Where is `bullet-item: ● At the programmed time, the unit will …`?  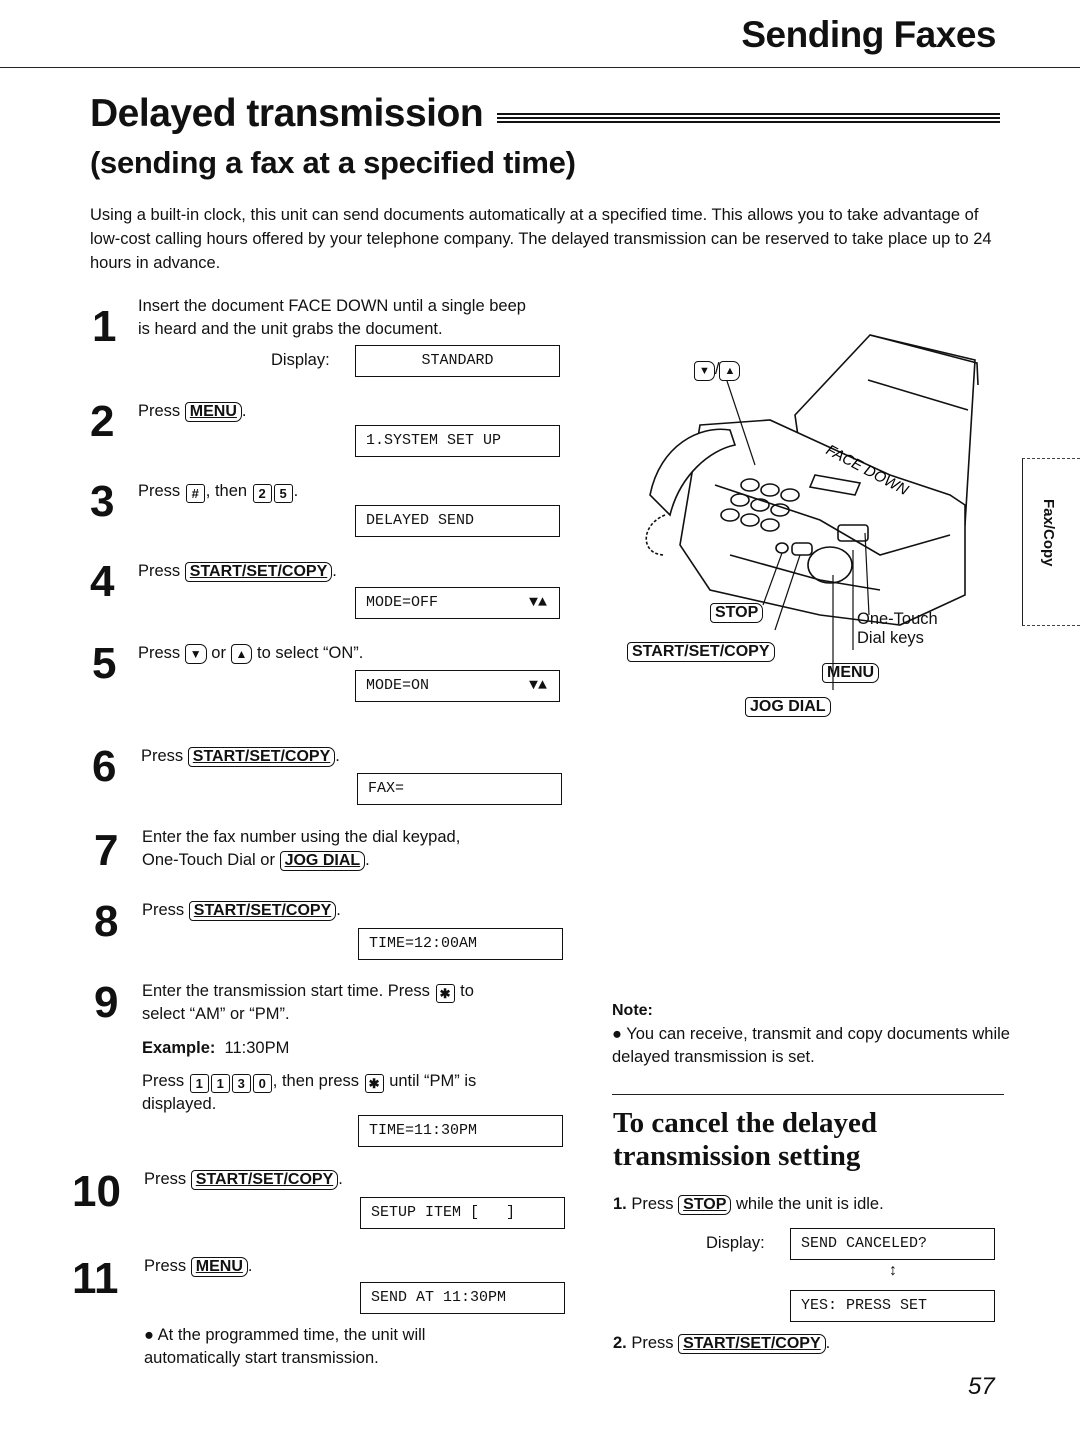 bullet-item: ● At the programmed time, the unit will … is located at coordinates (324, 1347).